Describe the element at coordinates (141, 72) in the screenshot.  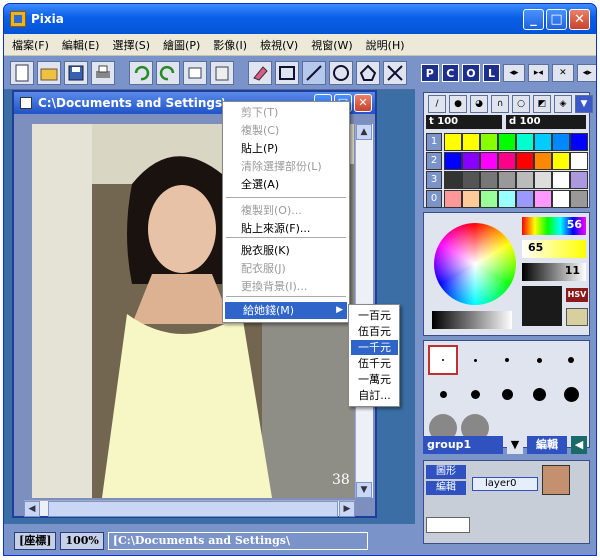
I see `undo-icon` at that location.